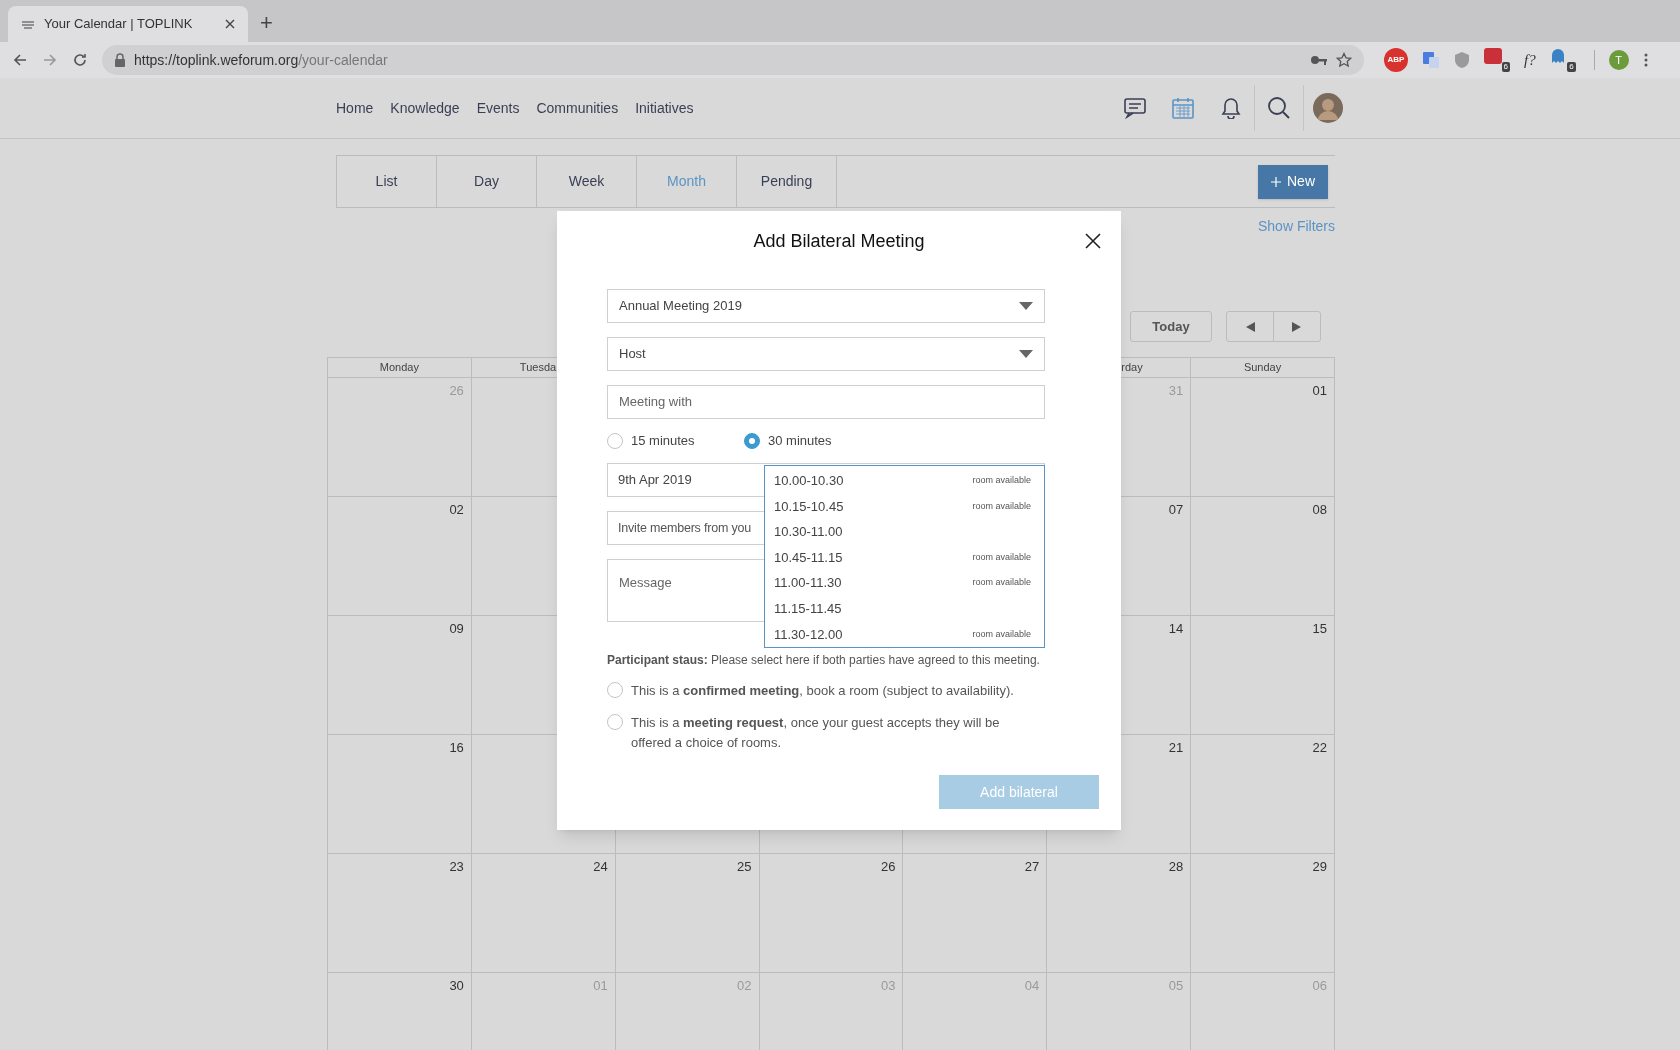  What do you see at coordinates (456, 986) in the screenshot?
I see `day-number: 30` at bounding box center [456, 986].